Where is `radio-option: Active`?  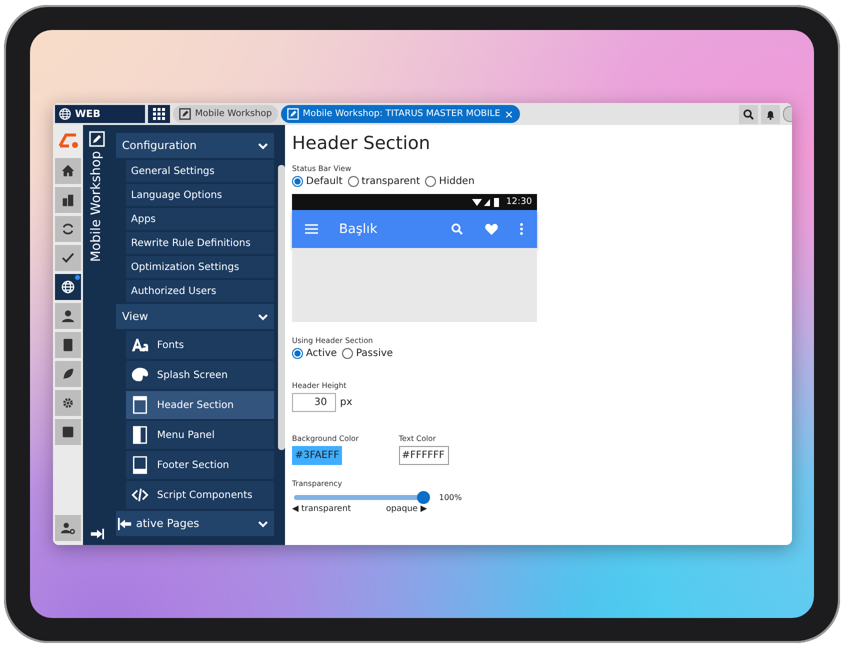
radio-option: Active is located at coordinates (314, 353).